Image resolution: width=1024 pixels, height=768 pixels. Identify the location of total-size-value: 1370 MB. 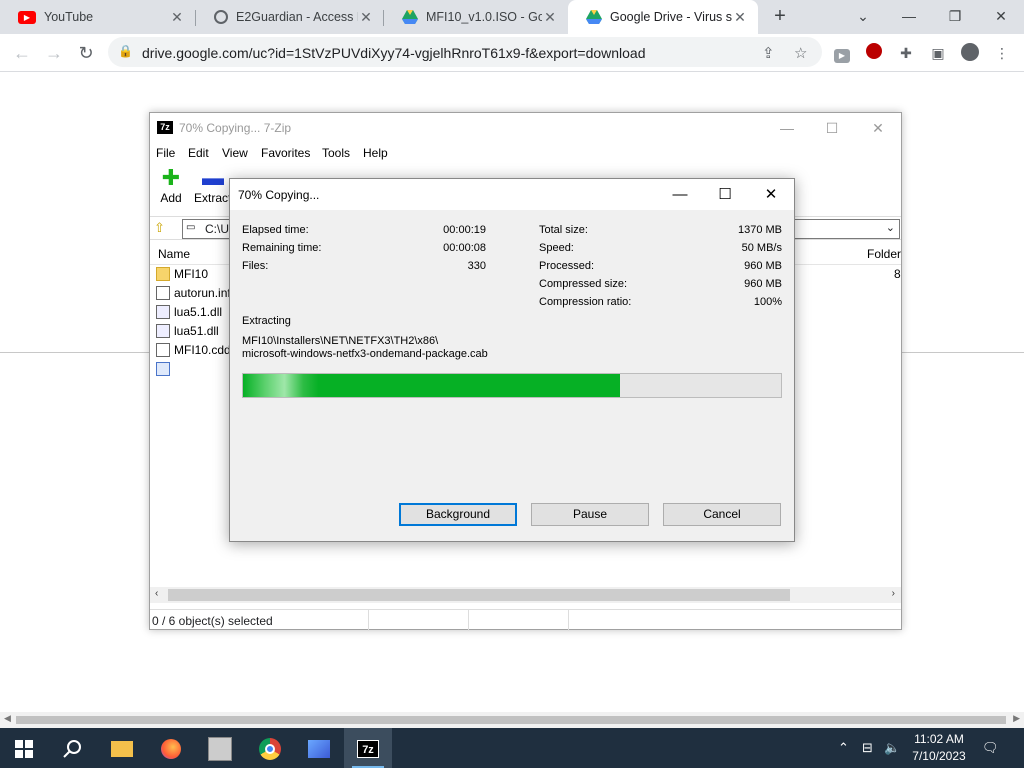
(759, 230).